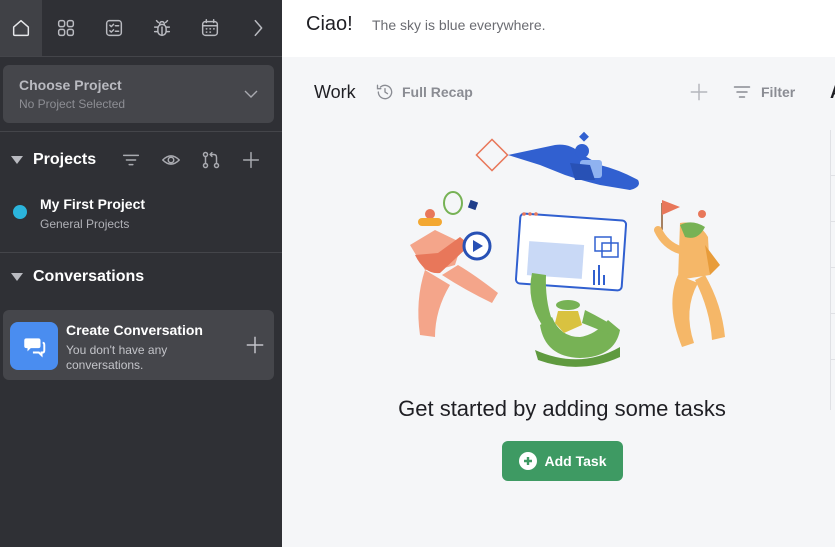 The image size is (835, 547). What do you see at coordinates (329, 24) in the screenshot?
I see `greeting: Ciao!` at bounding box center [329, 24].